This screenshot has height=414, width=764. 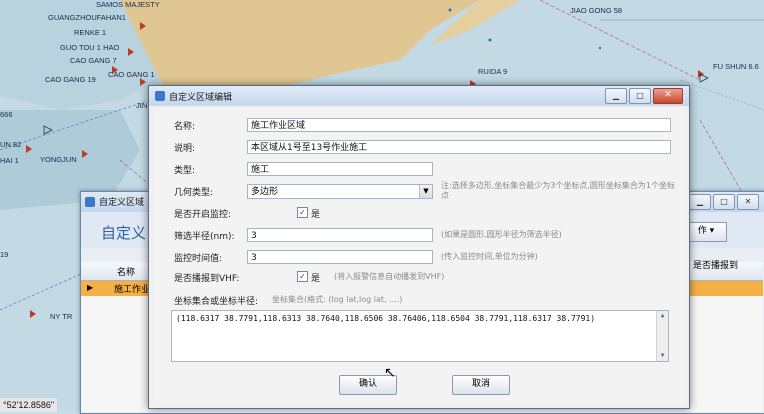 I want to click on ship-label: JIN, so click(x=141, y=105).